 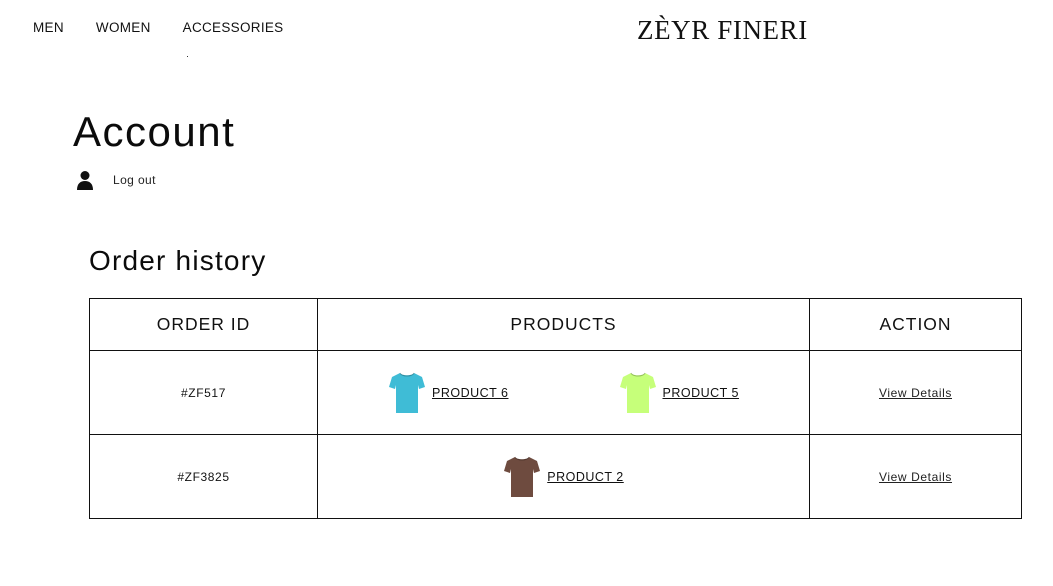 What do you see at coordinates (701, 393) in the screenshot?
I see `product-link: PRODUCT 5` at bounding box center [701, 393].